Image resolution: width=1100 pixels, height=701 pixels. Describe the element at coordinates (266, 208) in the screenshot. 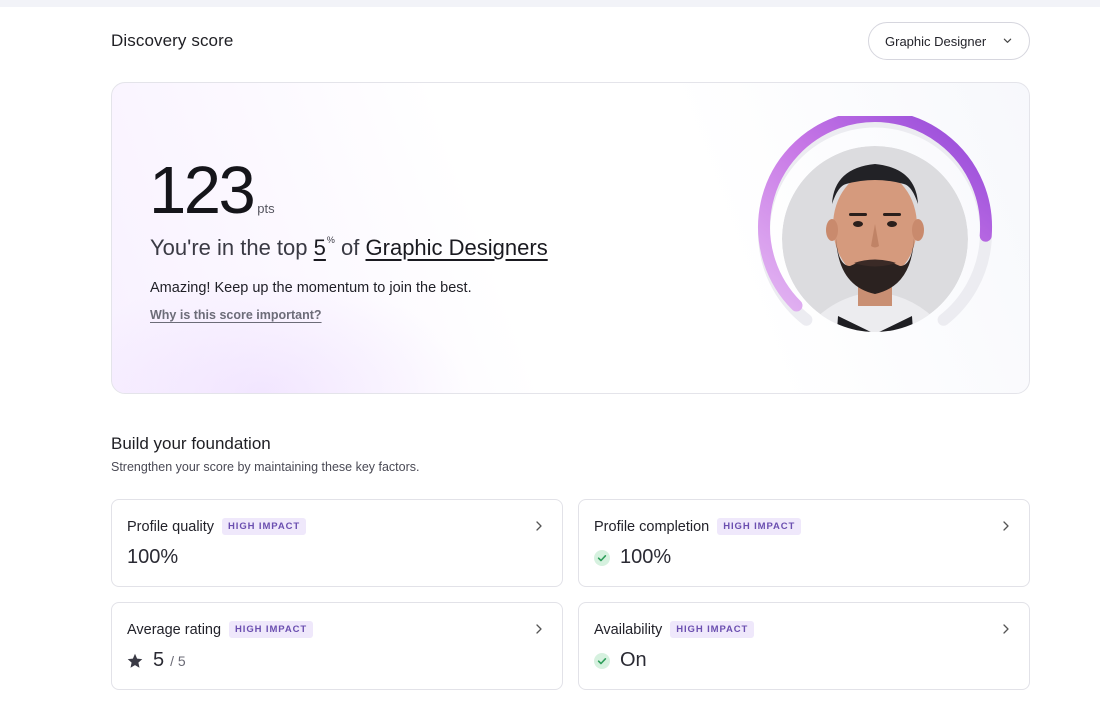

I see `score-unit: pts` at that location.